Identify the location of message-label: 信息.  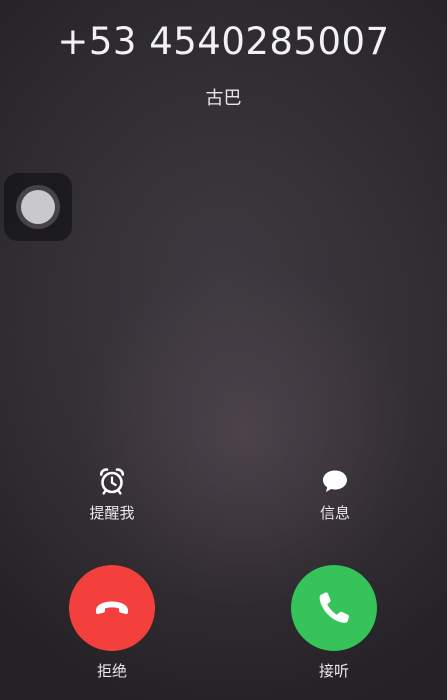
(334, 513).